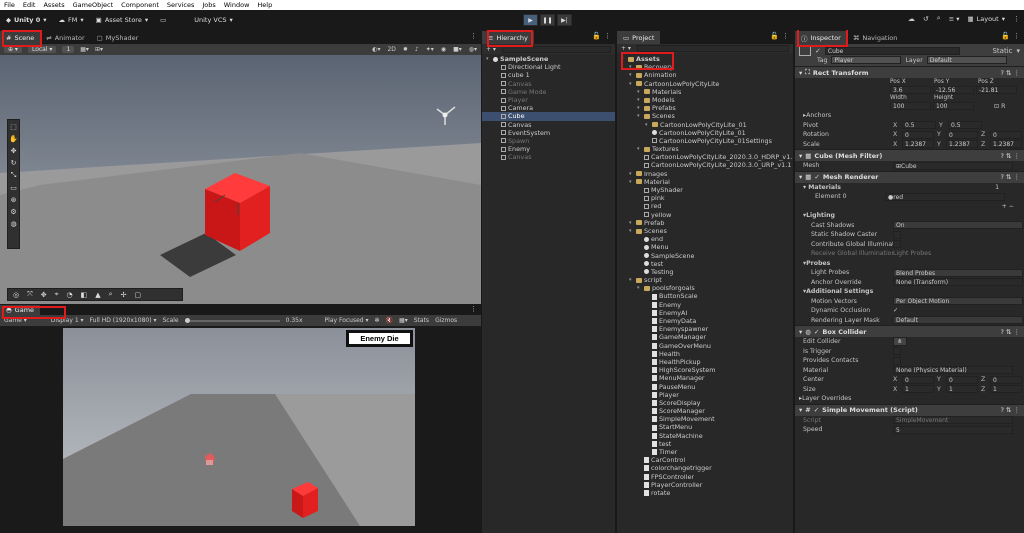 The width and height of the screenshot is (1024, 533). What do you see at coordinates (816, 332) in the screenshot?
I see `enabled-checkbox: ✓` at bounding box center [816, 332].